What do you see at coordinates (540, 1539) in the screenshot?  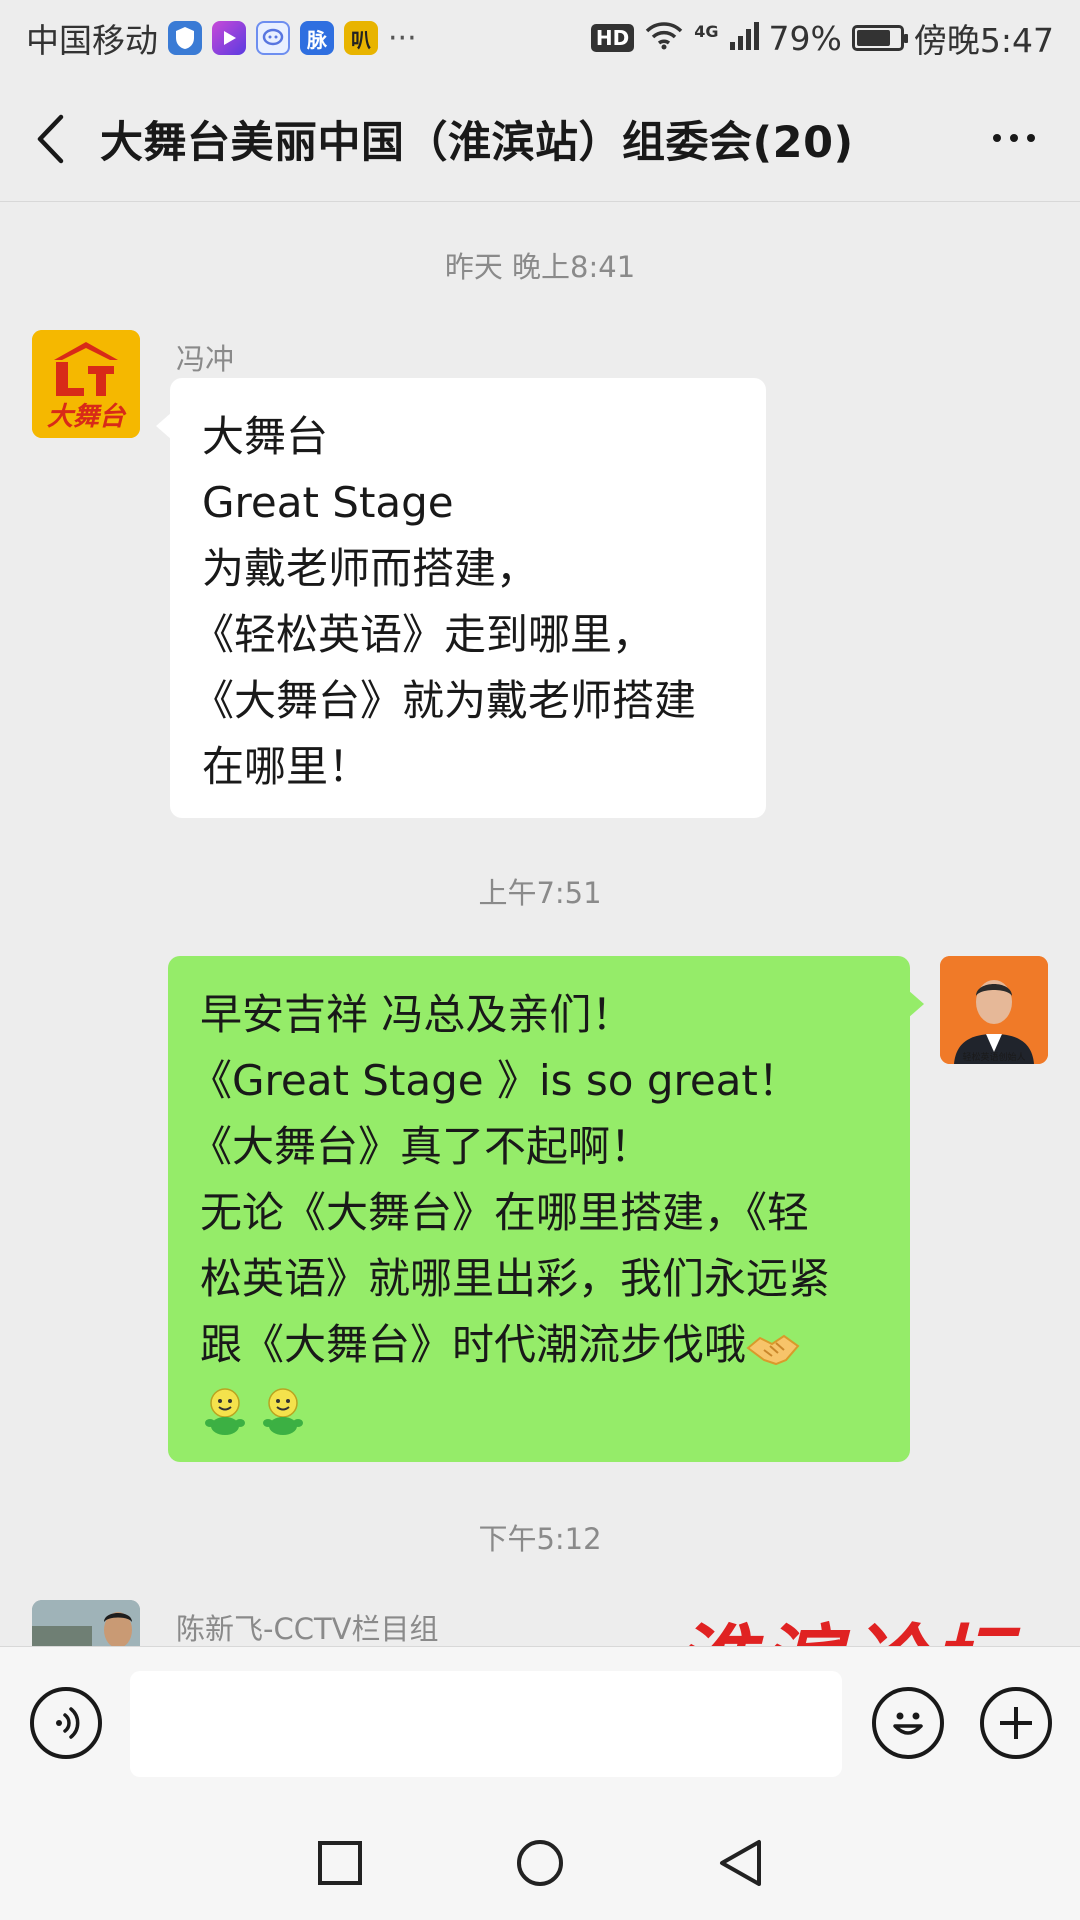 I see `timestamp: 下午5:12` at bounding box center [540, 1539].